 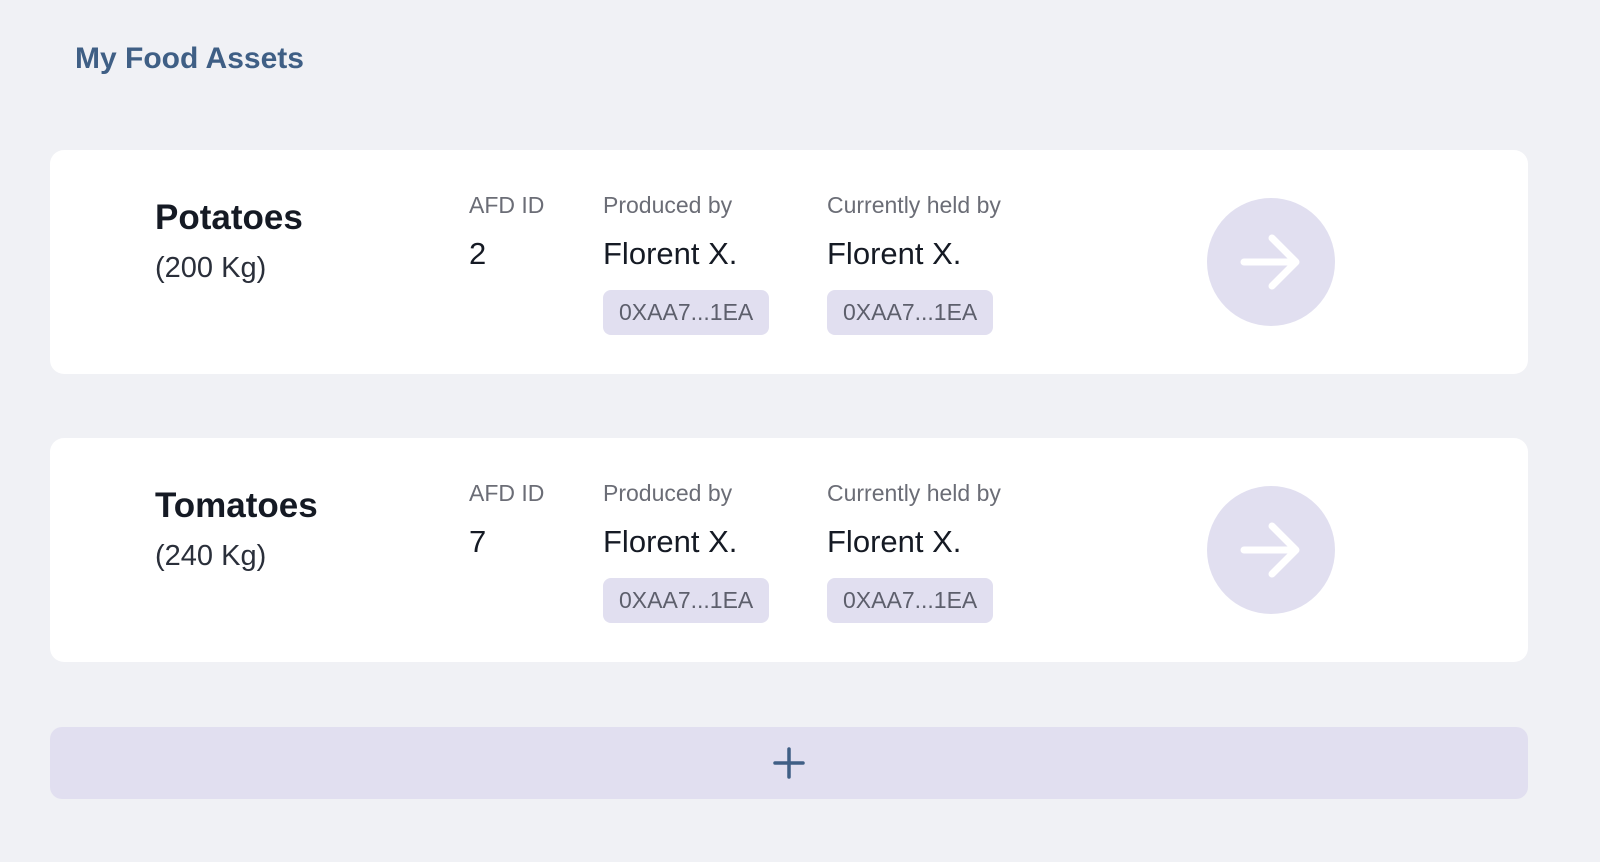 What do you see at coordinates (236, 505) in the screenshot?
I see `asset-name: Tomatoes` at bounding box center [236, 505].